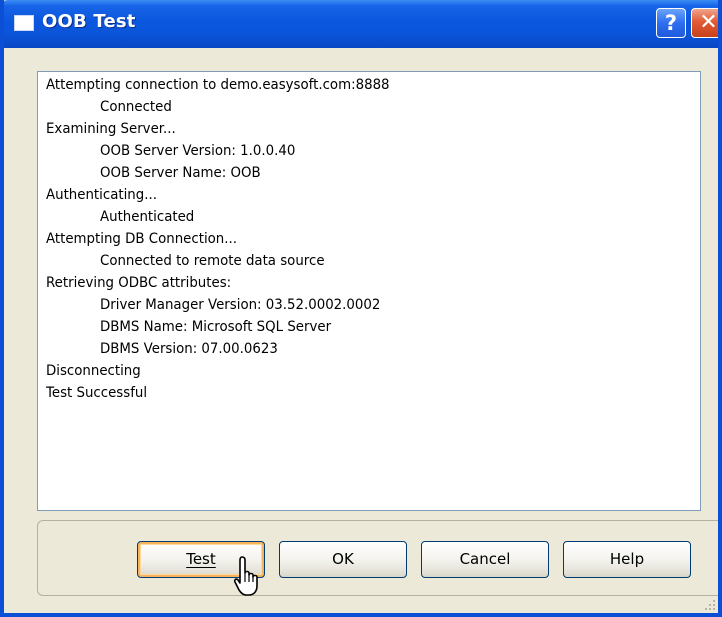 The height and width of the screenshot is (617, 722). Describe the element at coordinates (189, 349) in the screenshot. I see `log-line: DBMS Version: 07.00.0623` at that location.